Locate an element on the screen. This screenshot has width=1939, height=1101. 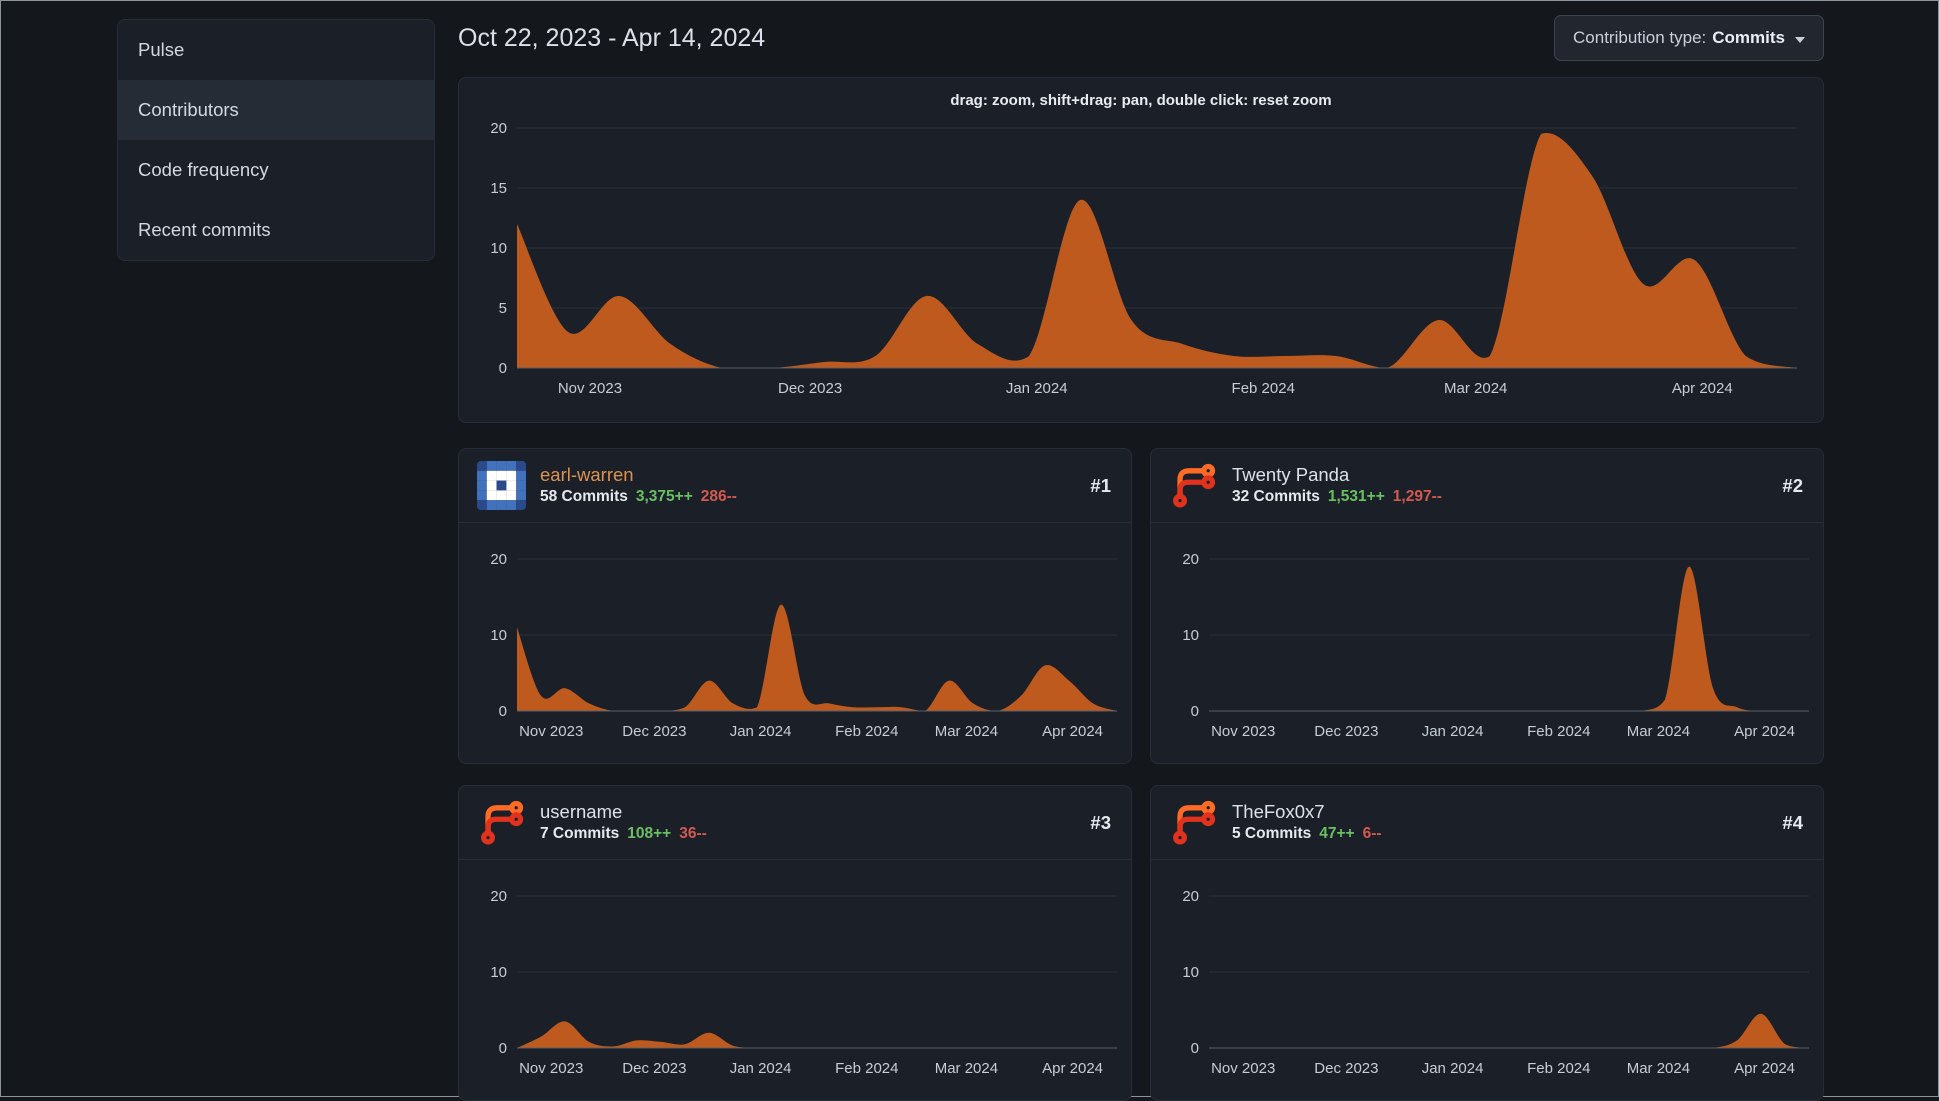
contributor-stats: 58 Commits 3,375++ 286-- is located at coordinates (638, 497).